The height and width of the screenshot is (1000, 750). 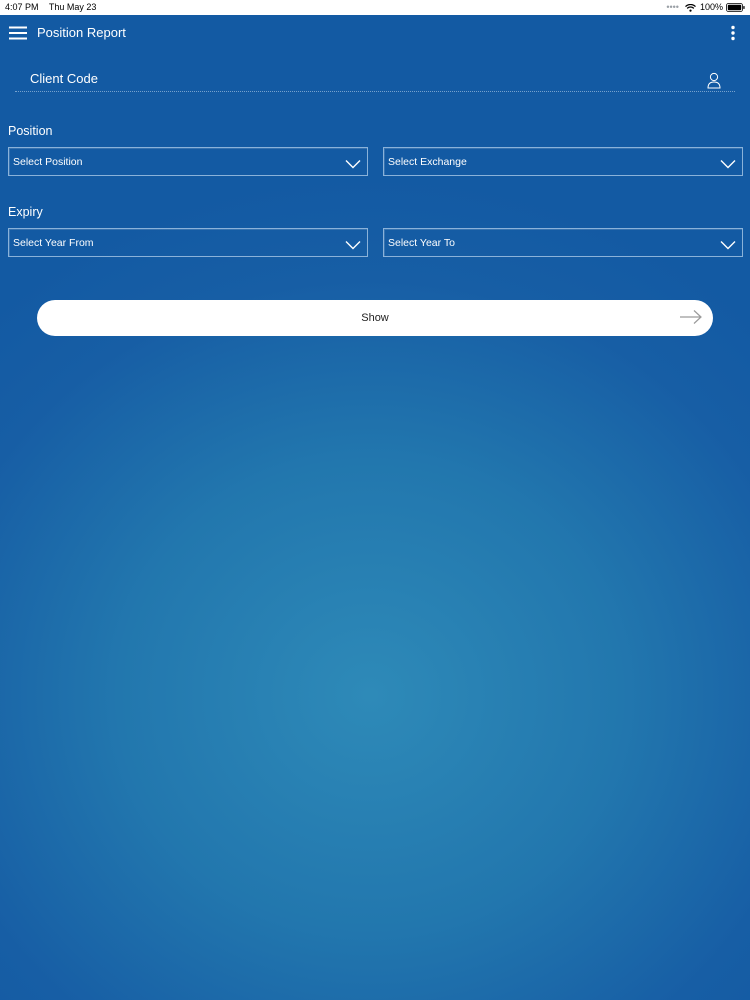 I want to click on status-bar: 4:07 PM Thu May 23 •••• 100%, so click(x=375, y=7).